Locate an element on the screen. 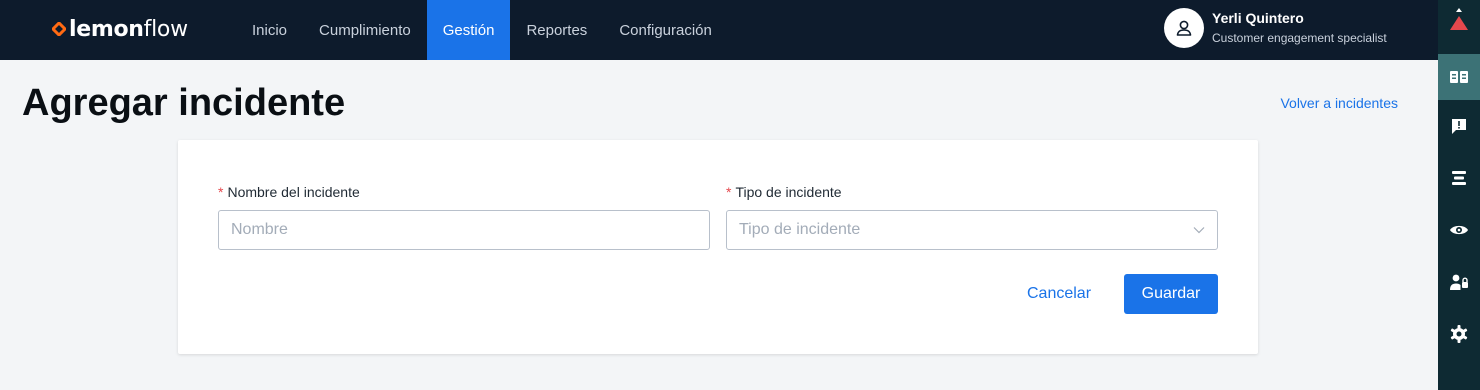 This screenshot has width=1480, height=390. incident-name-input is located at coordinates (464, 230).